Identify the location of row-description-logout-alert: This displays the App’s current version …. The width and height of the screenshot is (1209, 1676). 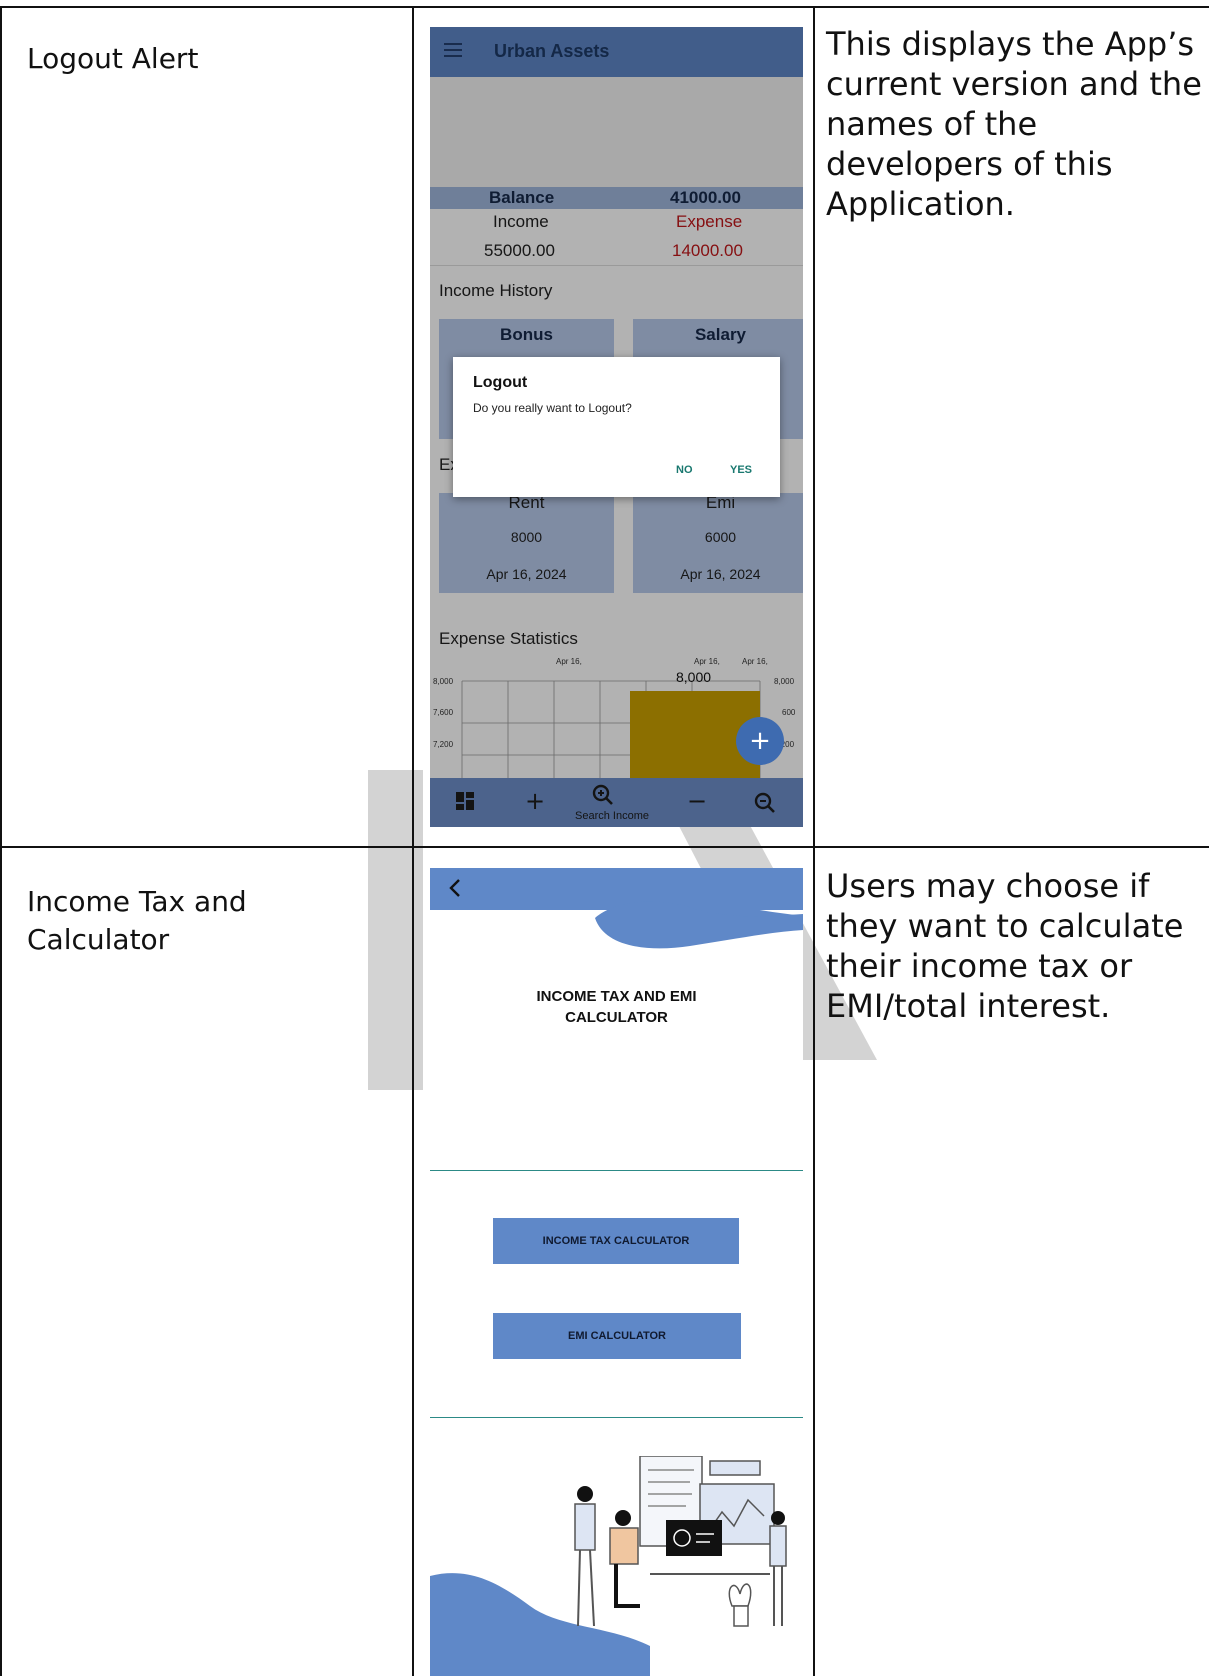
(1014, 124).